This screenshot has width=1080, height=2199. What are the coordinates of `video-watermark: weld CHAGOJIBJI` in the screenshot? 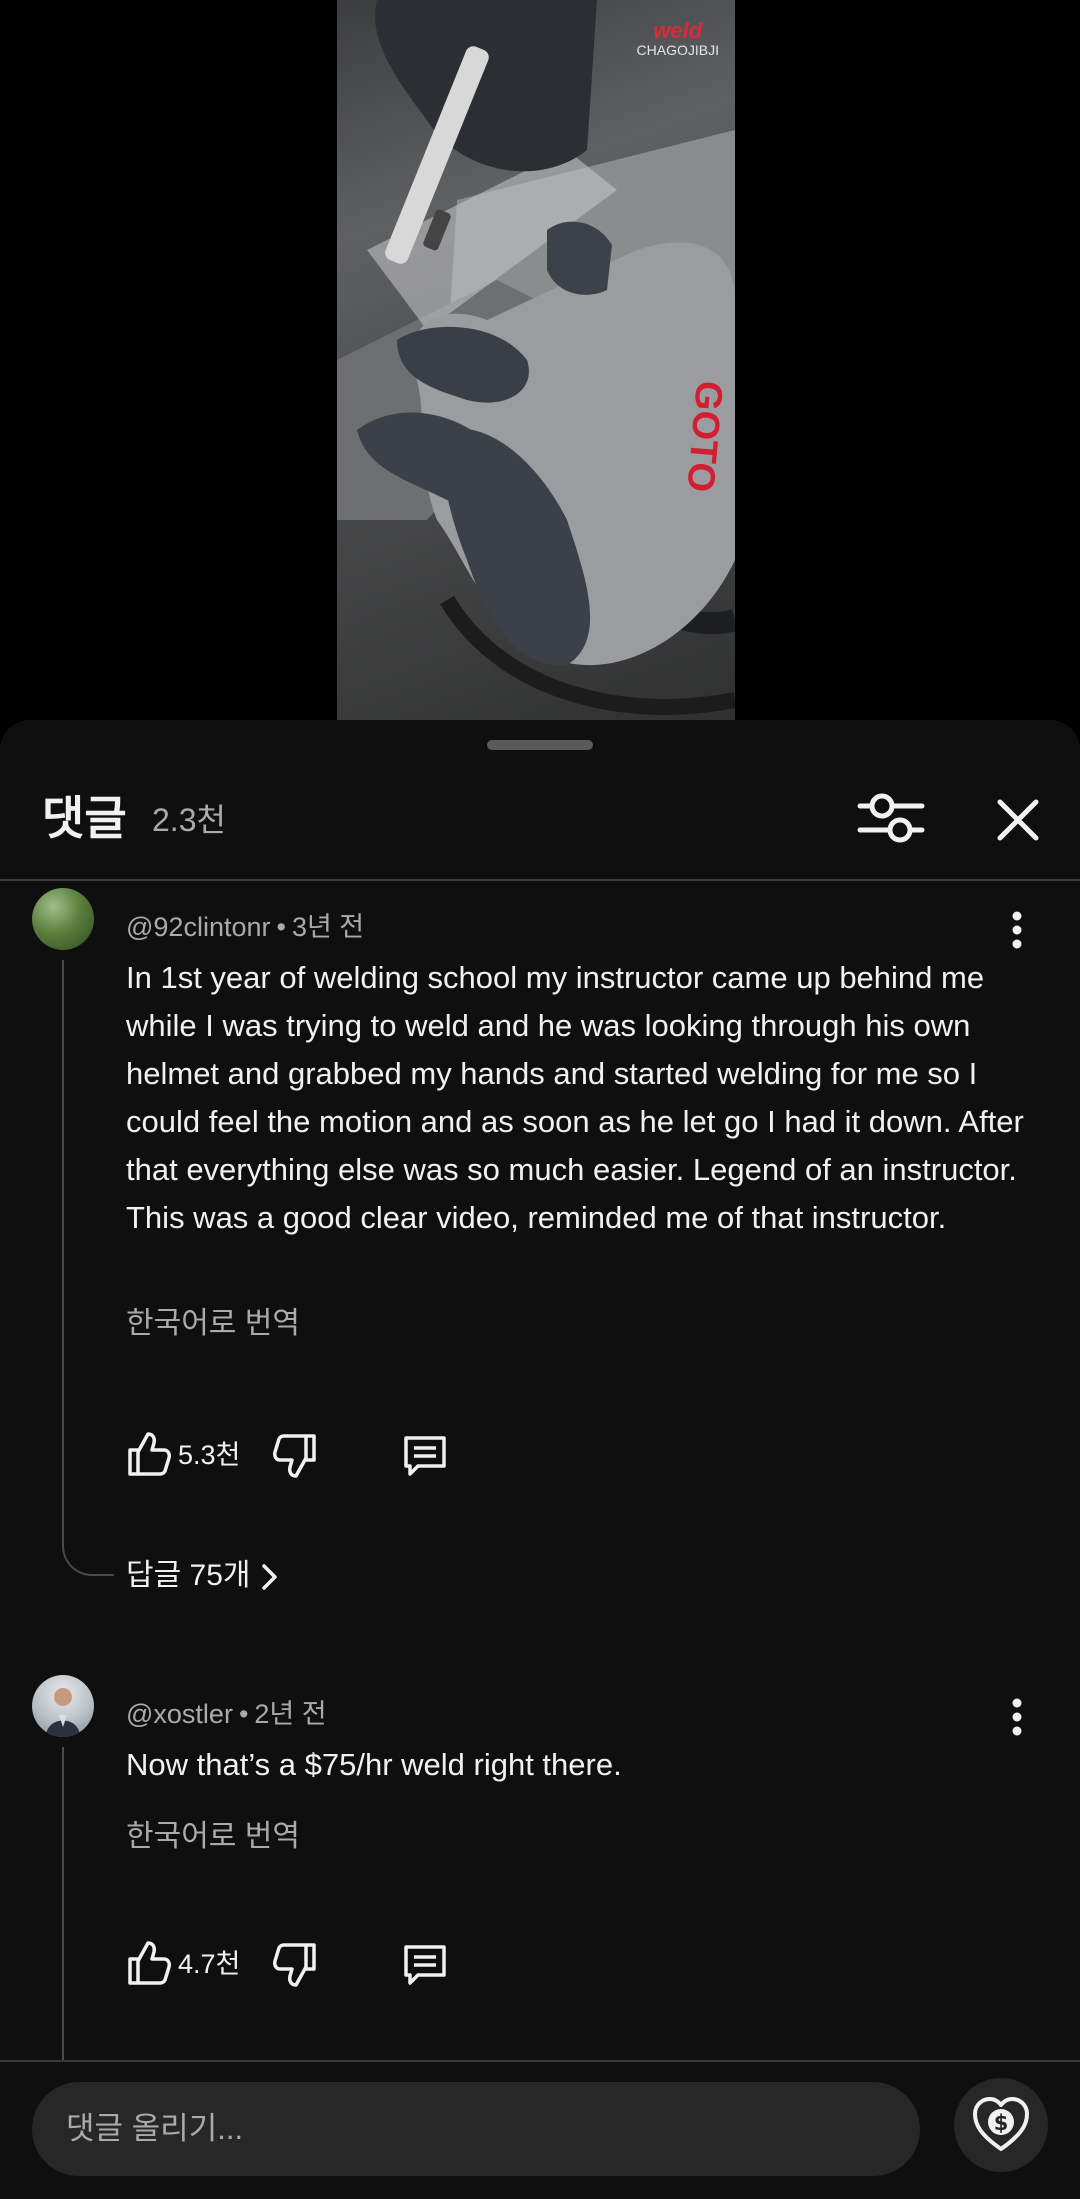 It's located at (677, 38).